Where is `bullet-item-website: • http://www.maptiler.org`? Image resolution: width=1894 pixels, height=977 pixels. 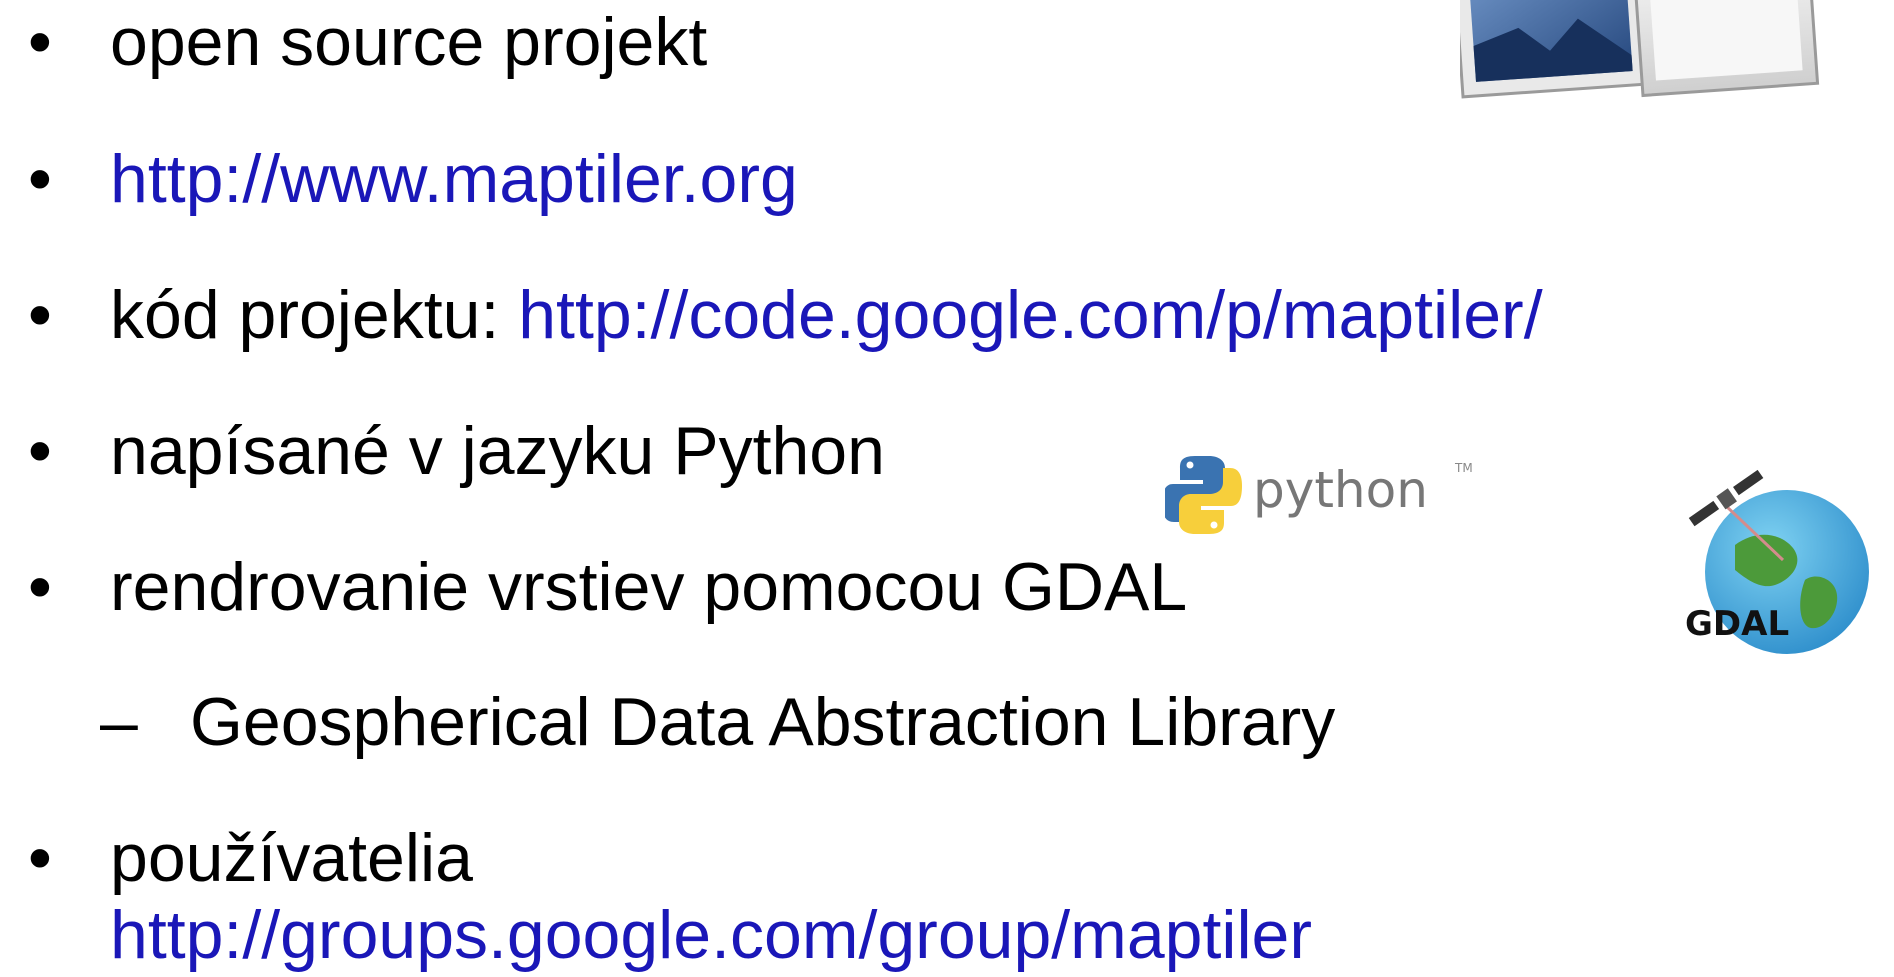
bullet-item-website: • http://www.maptiler.org is located at coordinates (413, 179).